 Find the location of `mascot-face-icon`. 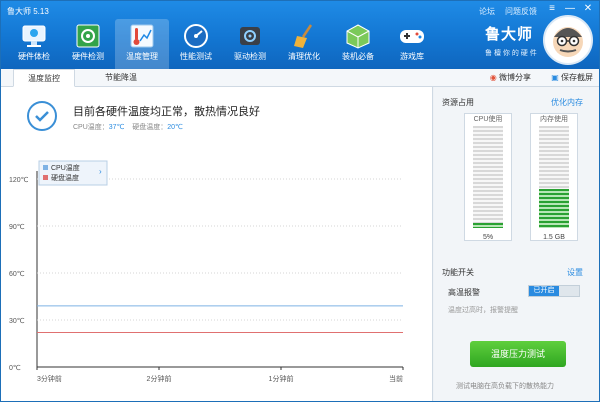

mascot-face-icon is located at coordinates (568, 42).